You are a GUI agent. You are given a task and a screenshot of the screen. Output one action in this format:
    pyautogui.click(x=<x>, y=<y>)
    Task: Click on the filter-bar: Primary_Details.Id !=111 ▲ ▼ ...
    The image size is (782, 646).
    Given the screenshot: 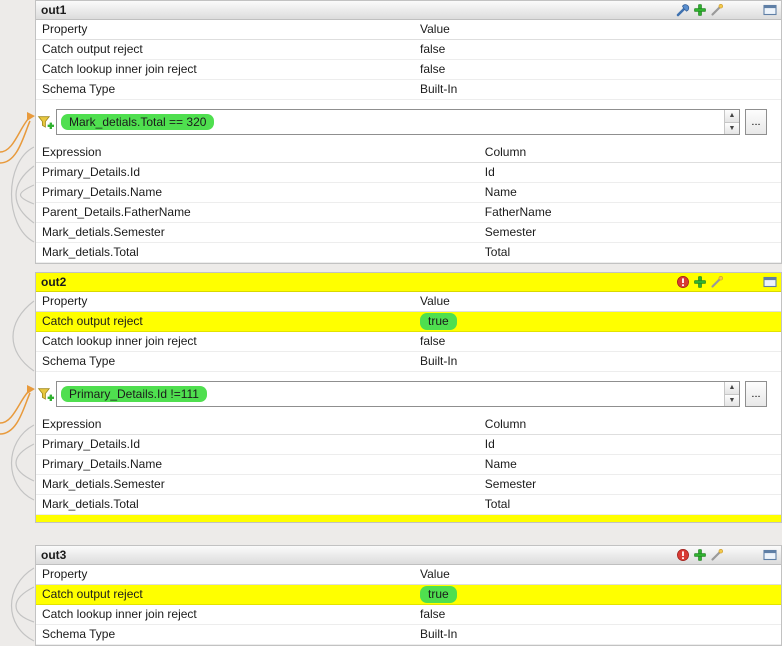 What is the action you would take?
    pyautogui.click(x=402, y=394)
    